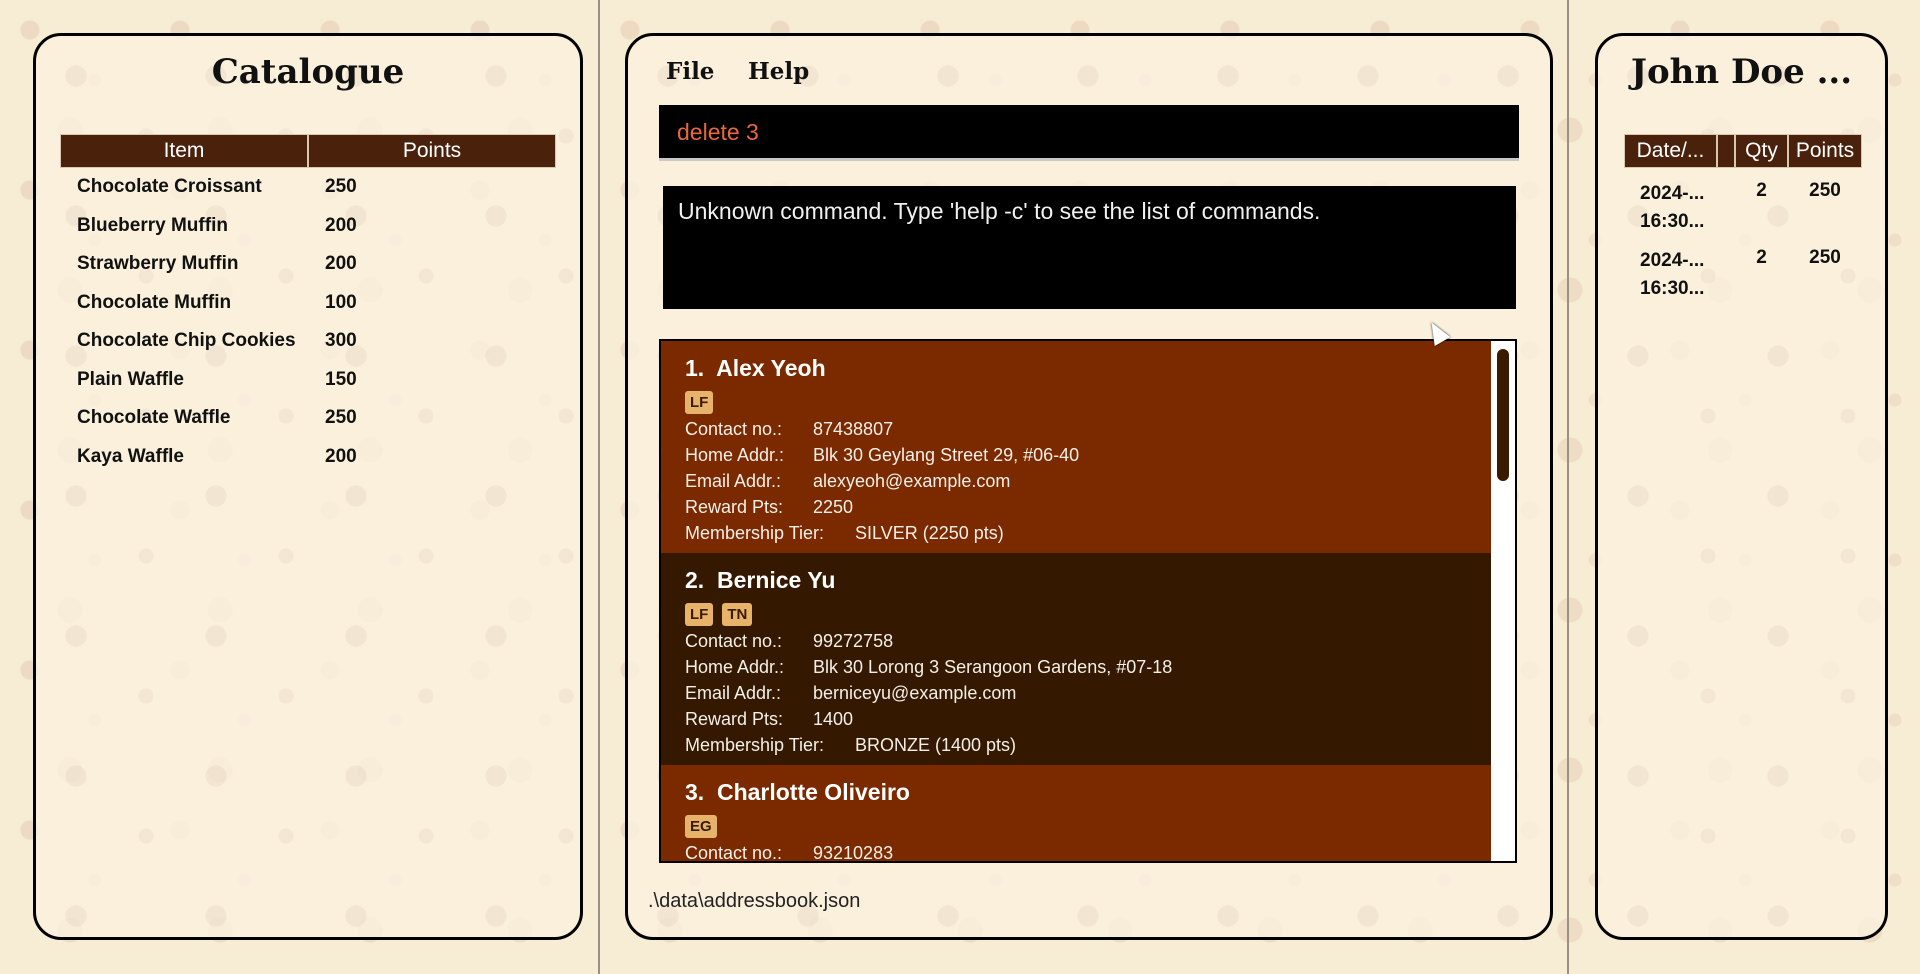 Image resolution: width=1920 pixels, height=974 pixels. Describe the element at coordinates (851, 693) in the screenshot. I see `email-field: Email Addr.: berniceyu@example.com` at that location.